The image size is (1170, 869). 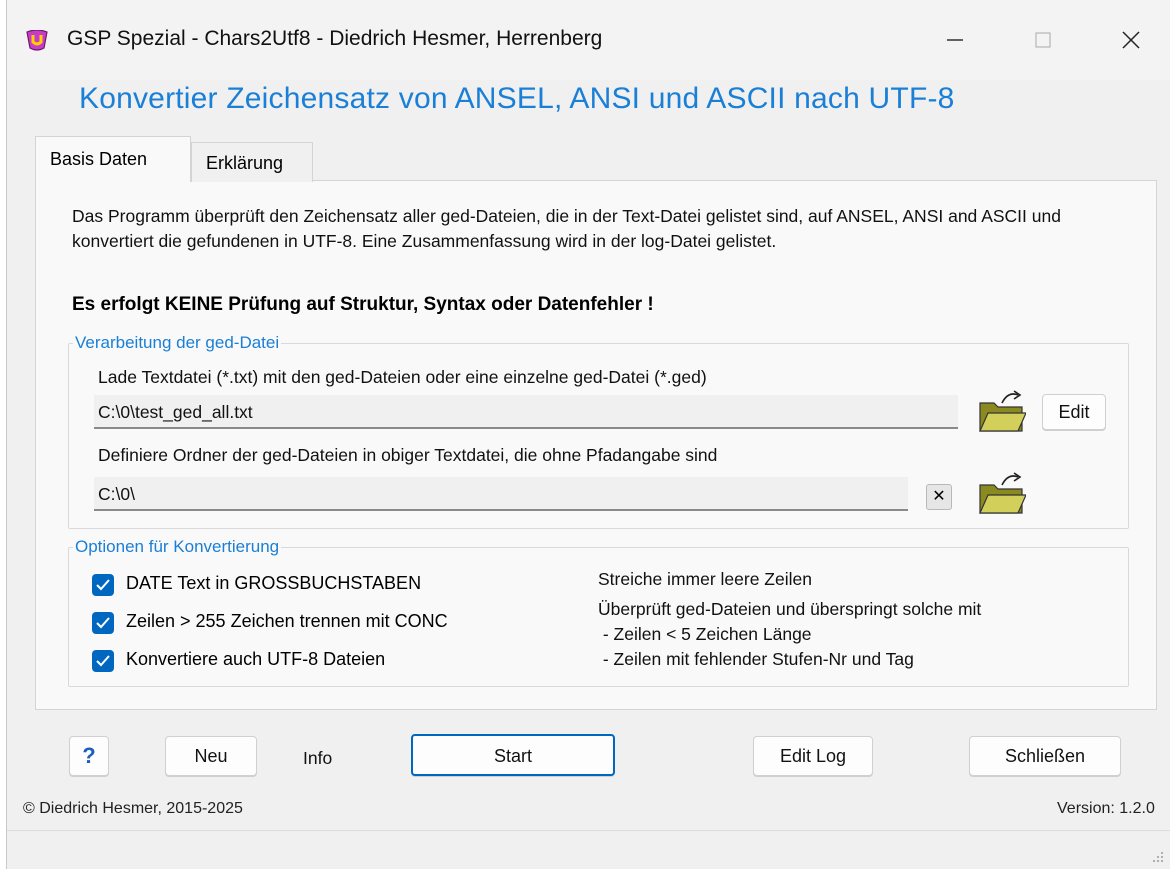 What do you see at coordinates (1106, 808) in the screenshot?
I see `version-text: Version: 1.2.0` at bounding box center [1106, 808].